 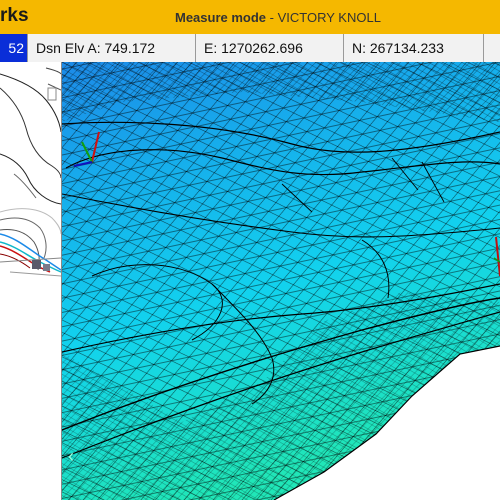 What do you see at coordinates (112, 48) in the screenshot?
I see `design-elevation-readout: Dsn Elv A: 749.172` at bounding box center [112, 48].